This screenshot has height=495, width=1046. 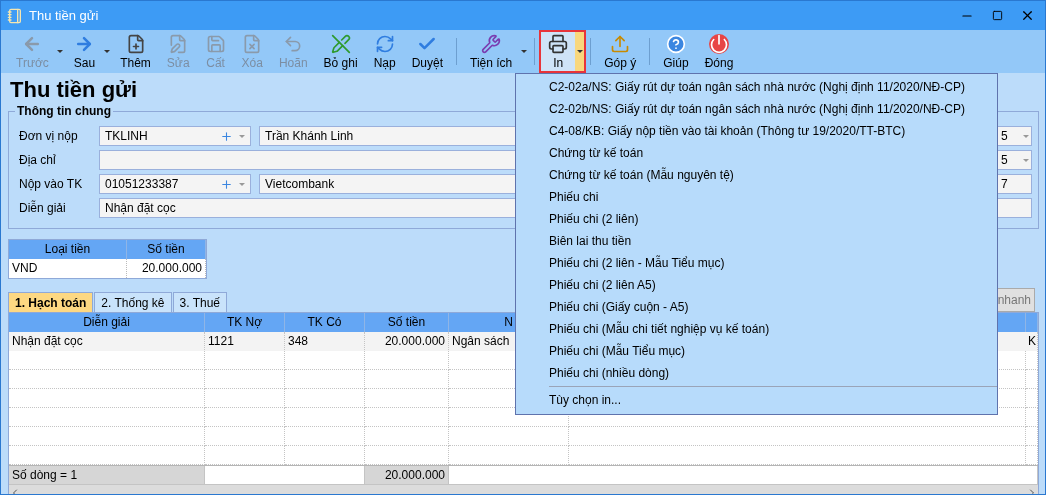 What do you see at coordinates (68, 268) in the screenshot?
I see `table-cell: VND` at bounding box center [68, 268].